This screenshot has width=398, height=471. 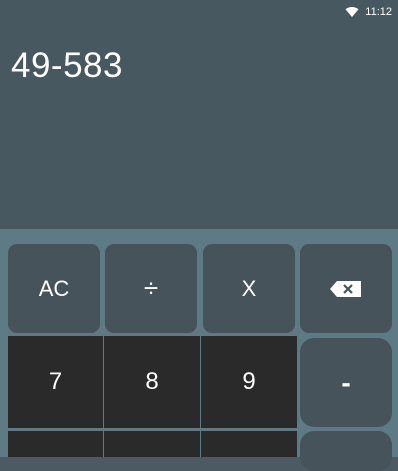 What do you see at coordinates (152, 429) in the screenshot?
I see `digit-row-divider` at bounding box center [152, 429].